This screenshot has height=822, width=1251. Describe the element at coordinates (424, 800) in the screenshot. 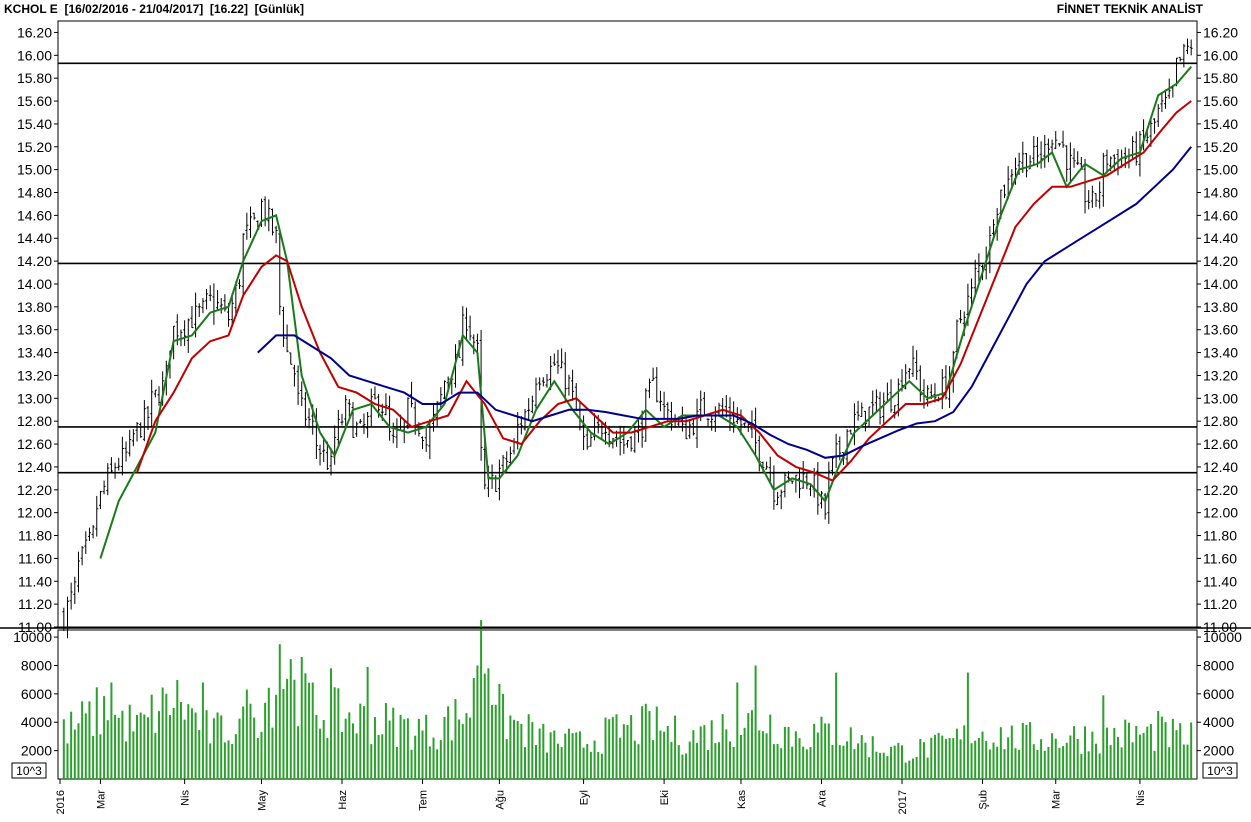

I see `x-tick-label: Tem` at that location.